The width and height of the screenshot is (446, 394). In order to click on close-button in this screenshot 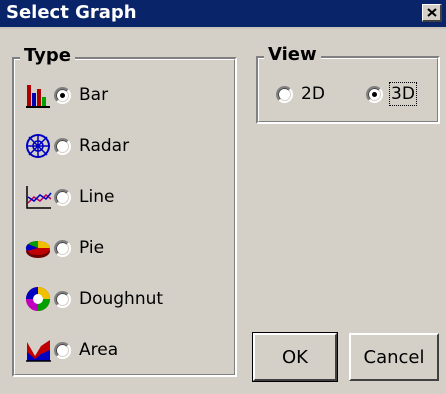, I will do `click(432, 13)`.